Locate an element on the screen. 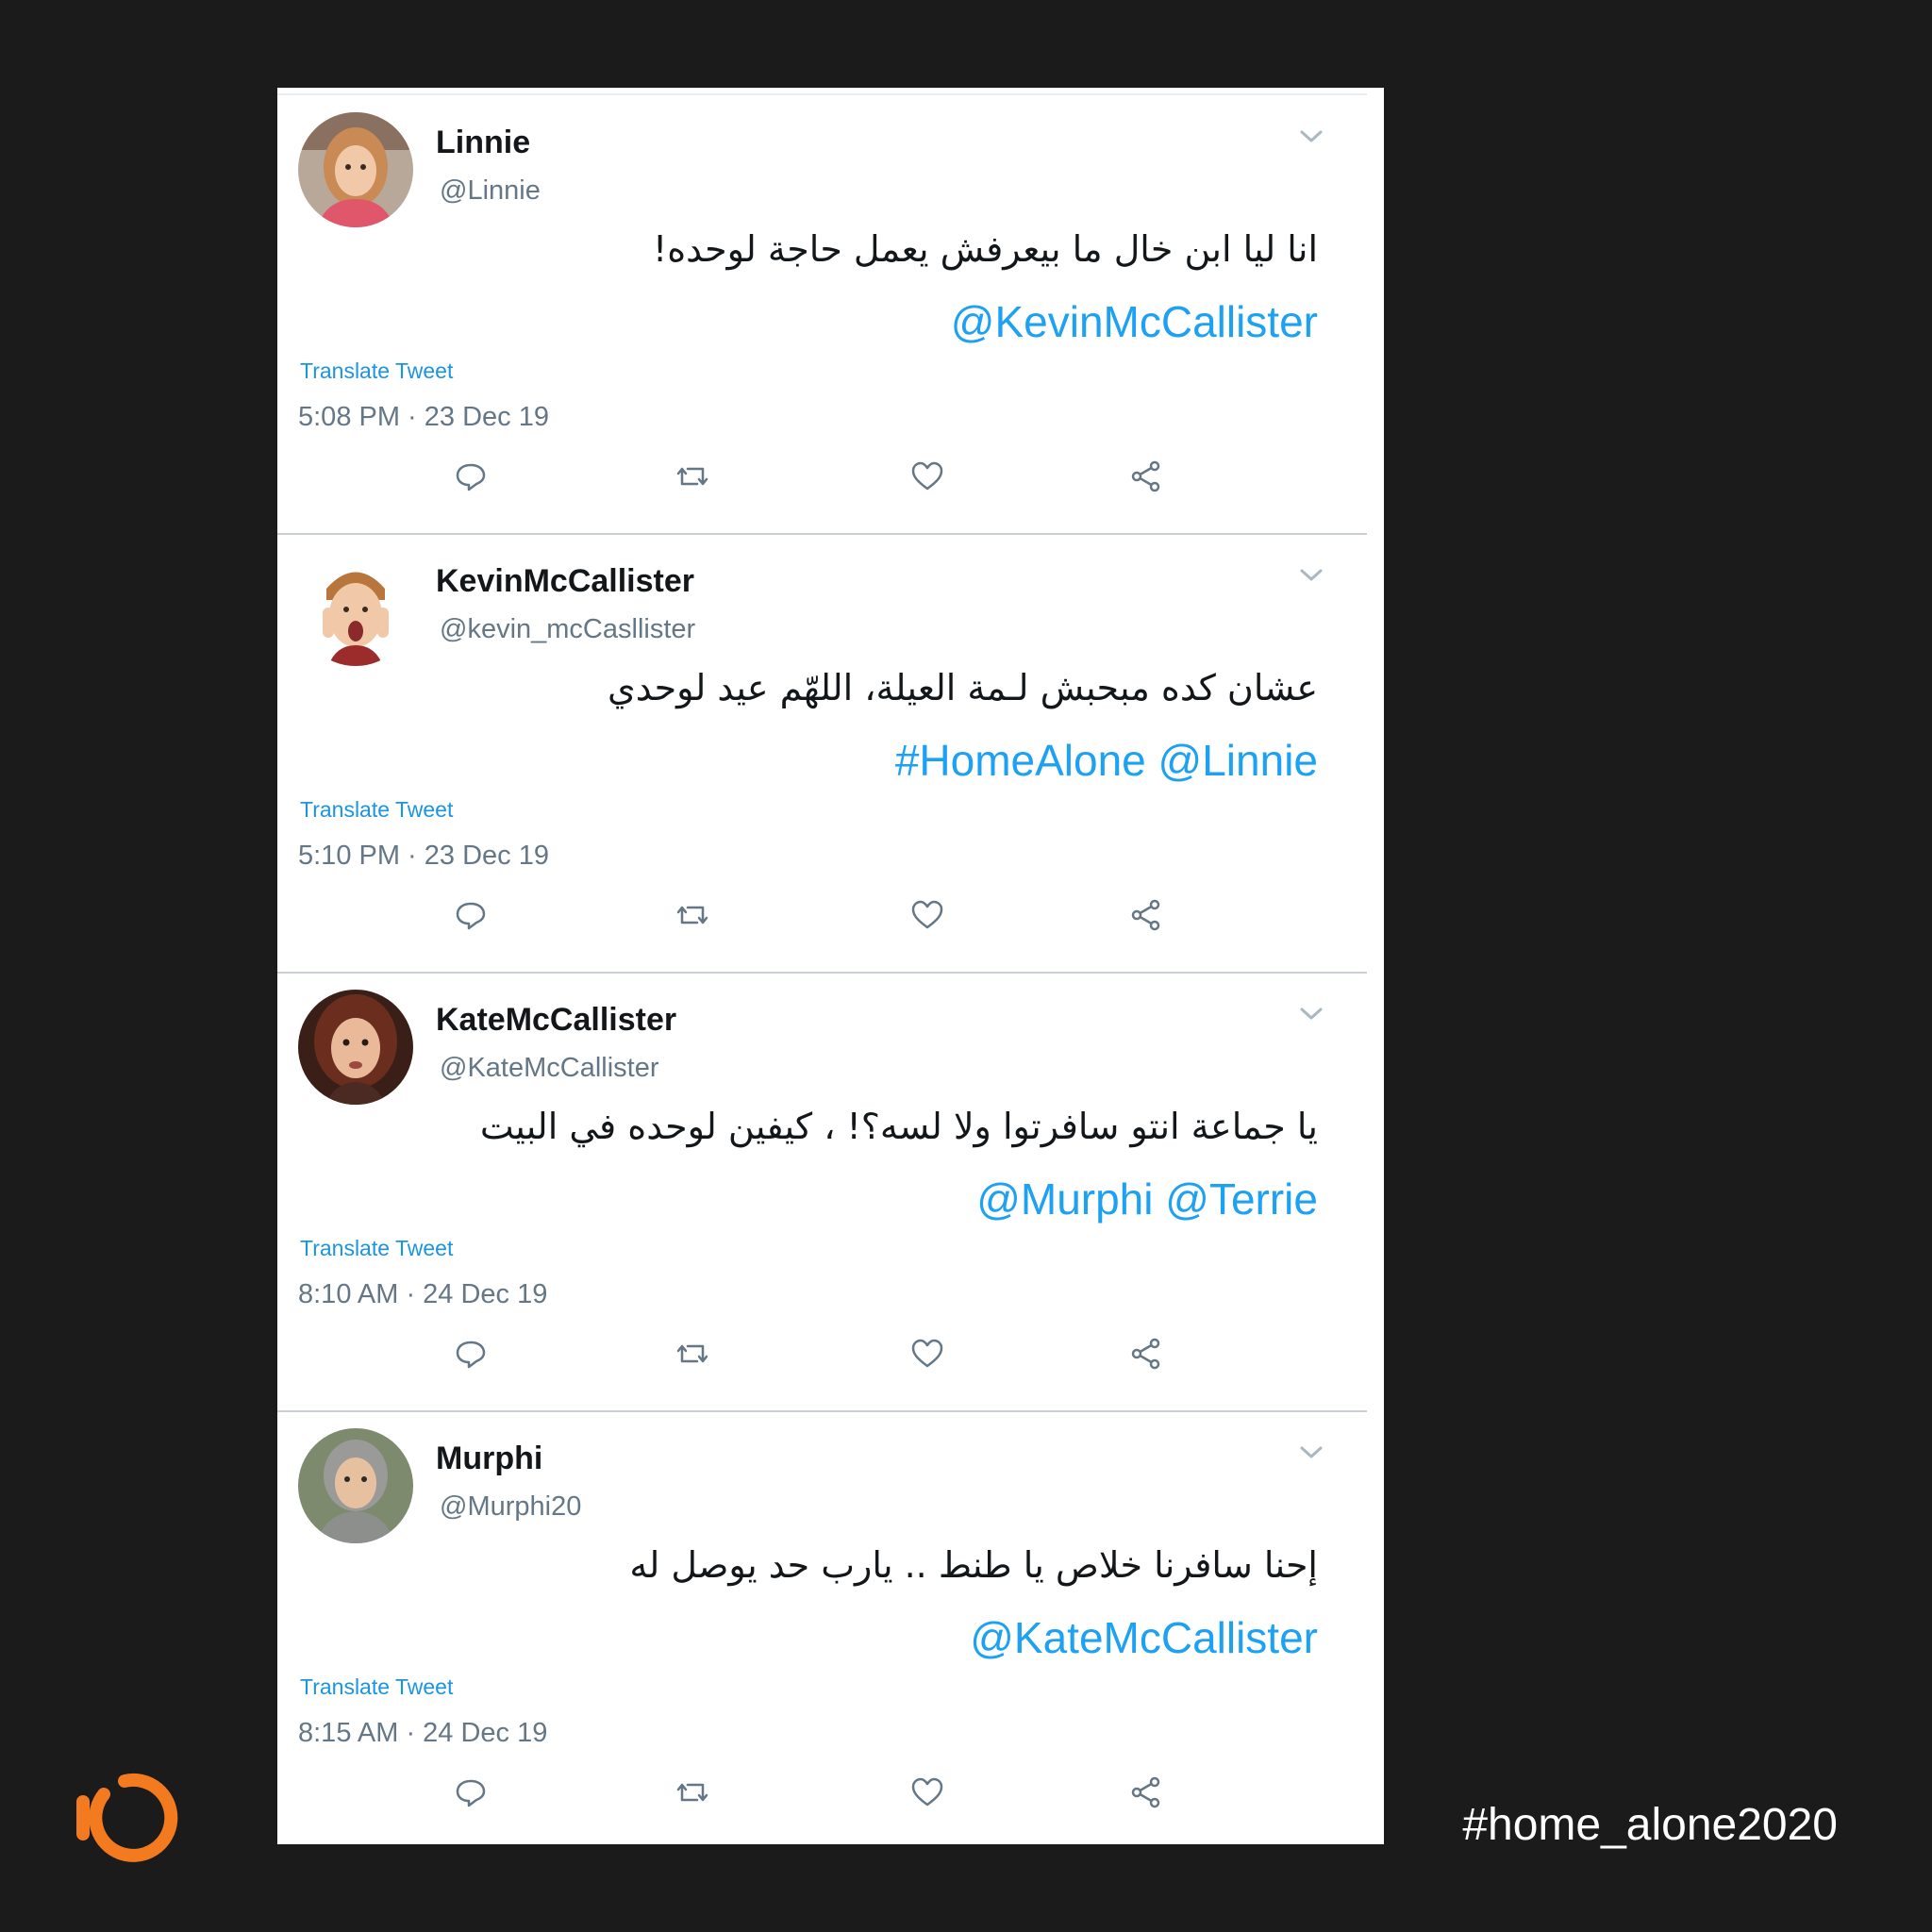 This screenshot has height=1932, width=1932. boy-hooded-avatar-icon is located at coordinates (355, 1486).